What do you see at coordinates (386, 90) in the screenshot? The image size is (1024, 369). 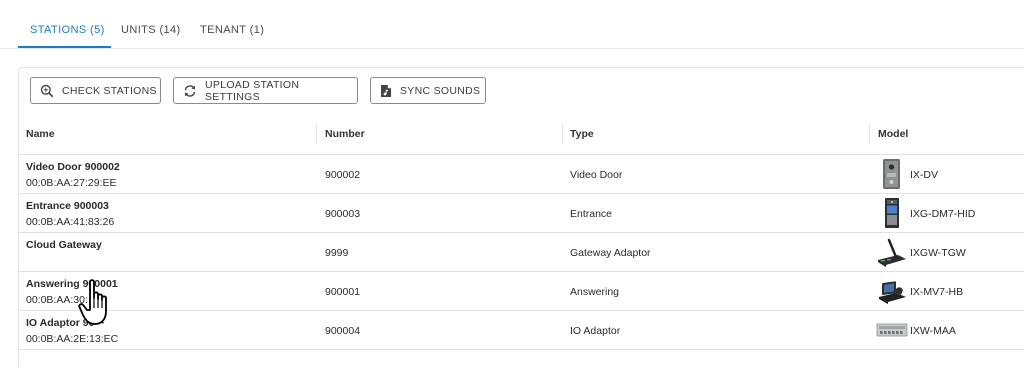 I see `music-file-icon` at bounding box center [386, 90].